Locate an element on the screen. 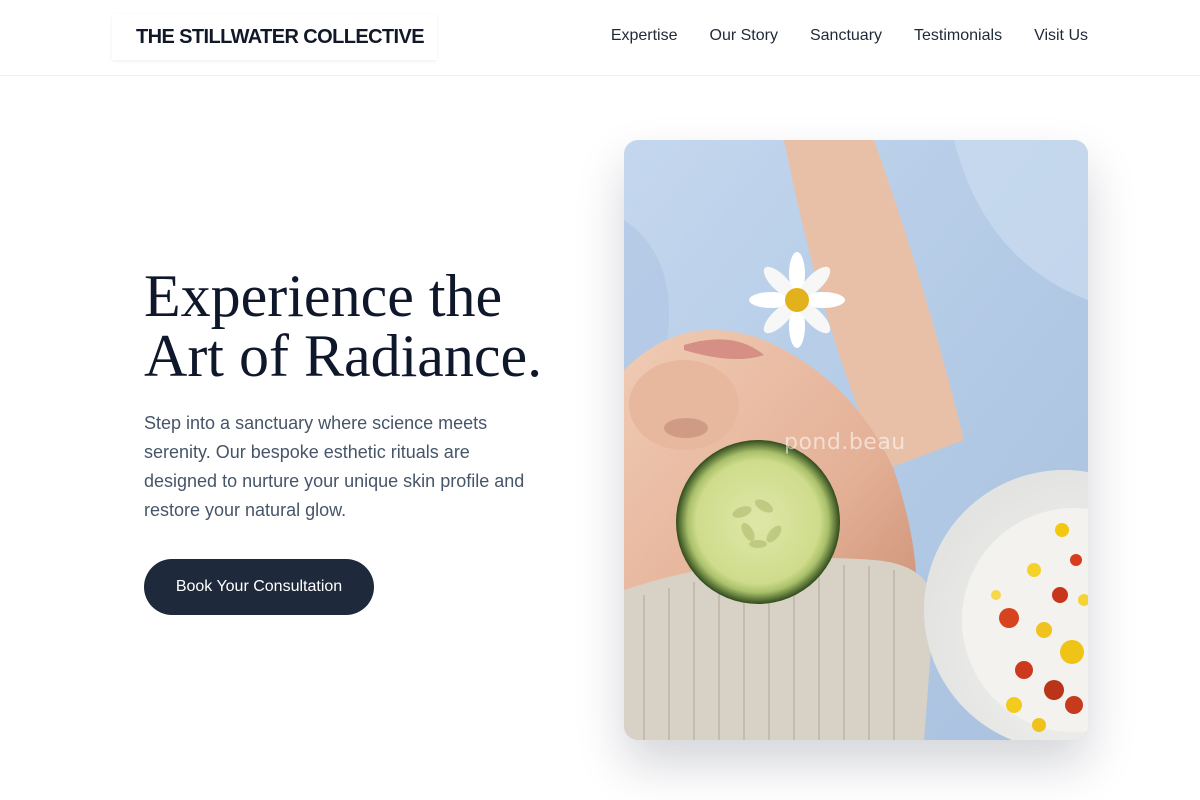  hero-title: Experience the Art of Radiance. is located at coordinates (364, 326).